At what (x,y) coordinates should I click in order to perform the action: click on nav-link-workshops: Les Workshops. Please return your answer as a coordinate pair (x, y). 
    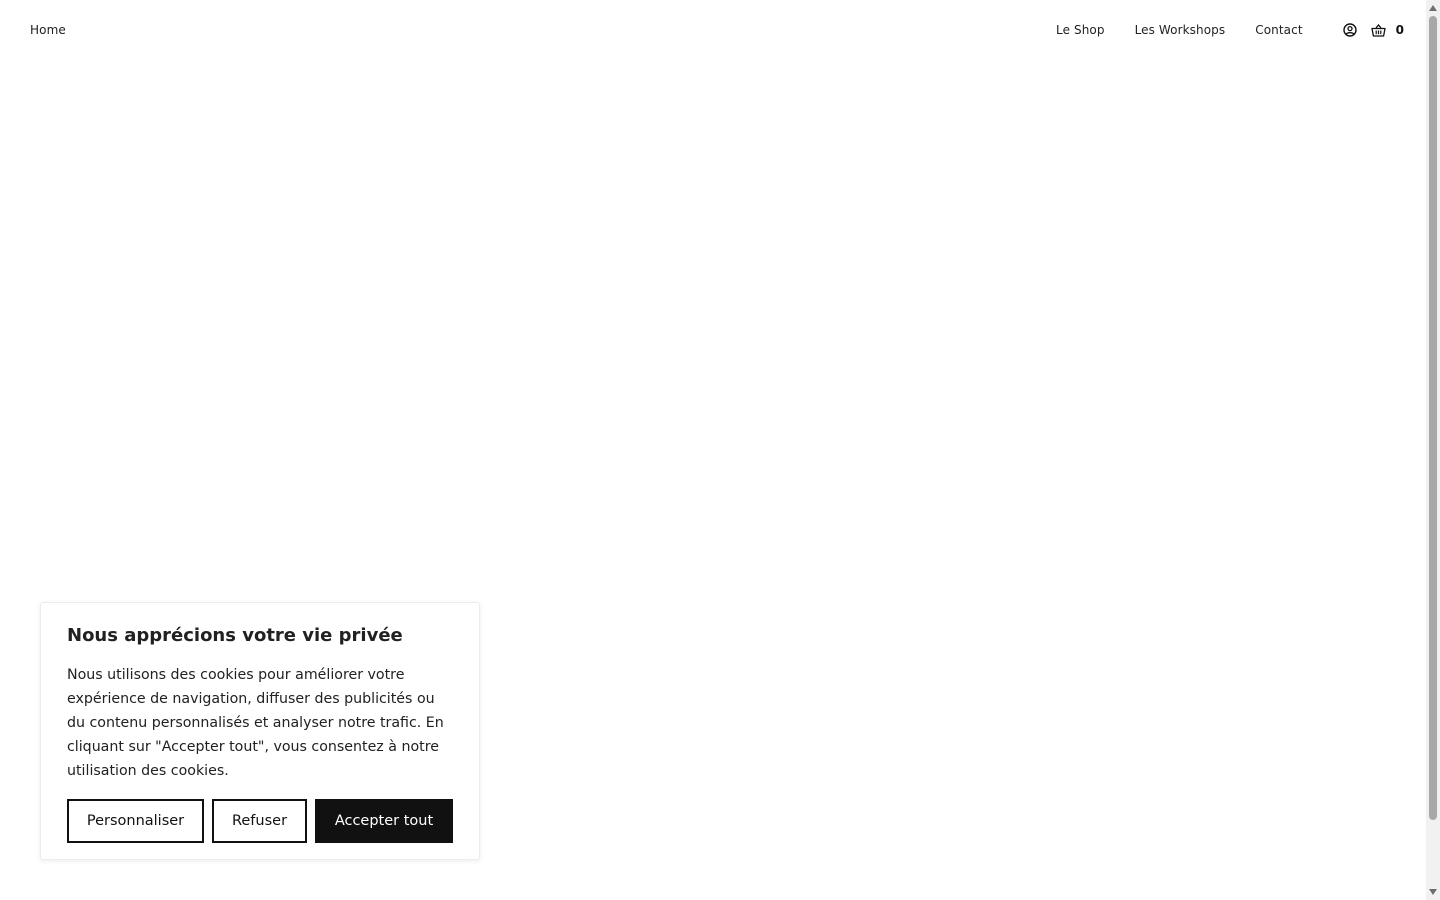
    Looking at the image, I should click on (1180, 30).